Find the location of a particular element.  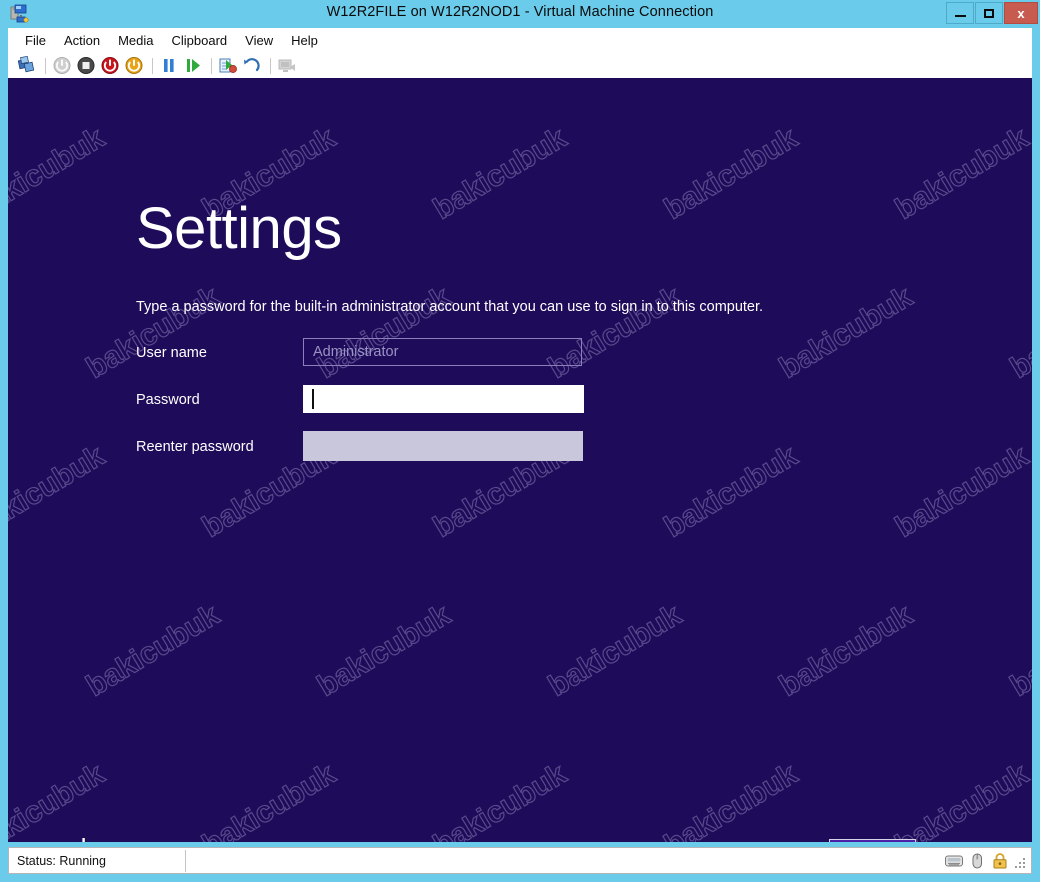

text-caret is located at coordinates (313, 399).